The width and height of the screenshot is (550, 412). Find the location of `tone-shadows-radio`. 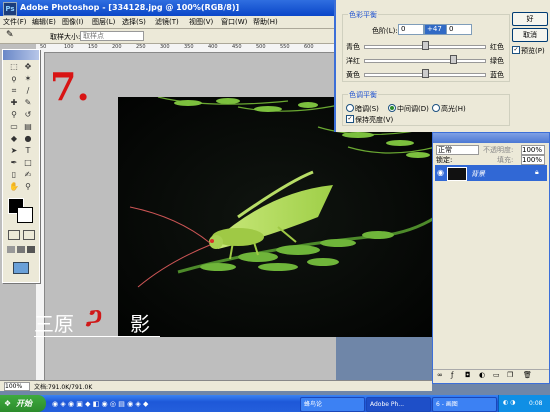

tone-shadows-radio is located at coordinates (350, 108).